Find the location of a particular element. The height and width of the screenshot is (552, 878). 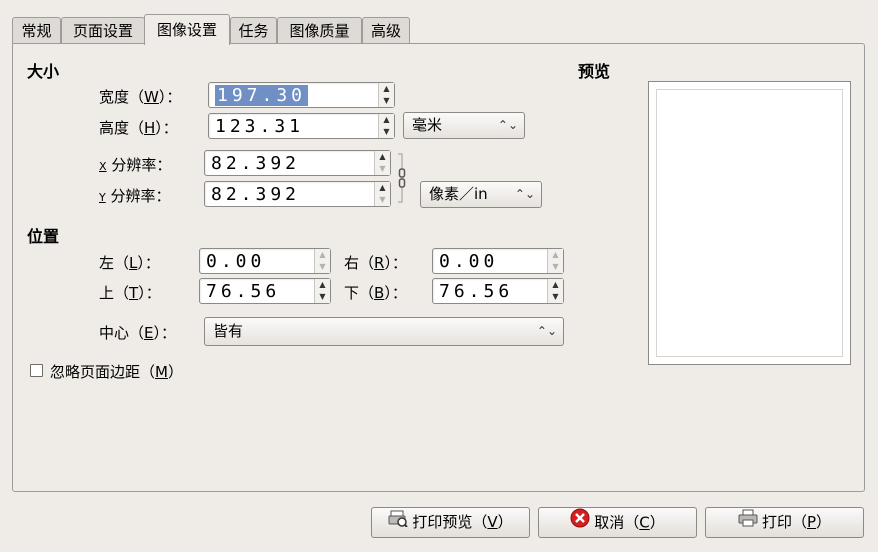

x-resolution-spin-arrows: ▲ ▼ is located at coordinates (382, 163).